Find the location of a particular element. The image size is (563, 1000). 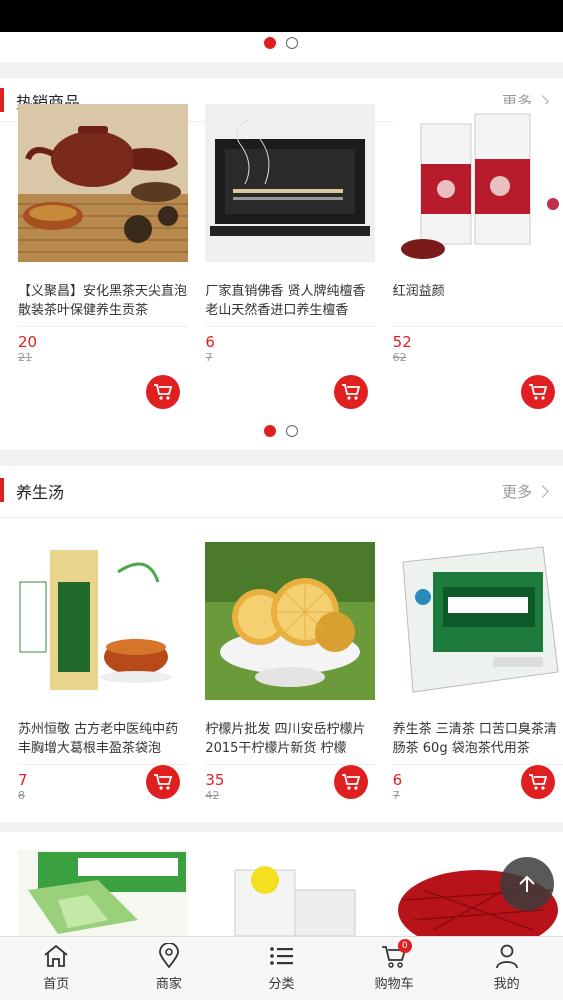

section-more-products is located at coordinates (281, 884).